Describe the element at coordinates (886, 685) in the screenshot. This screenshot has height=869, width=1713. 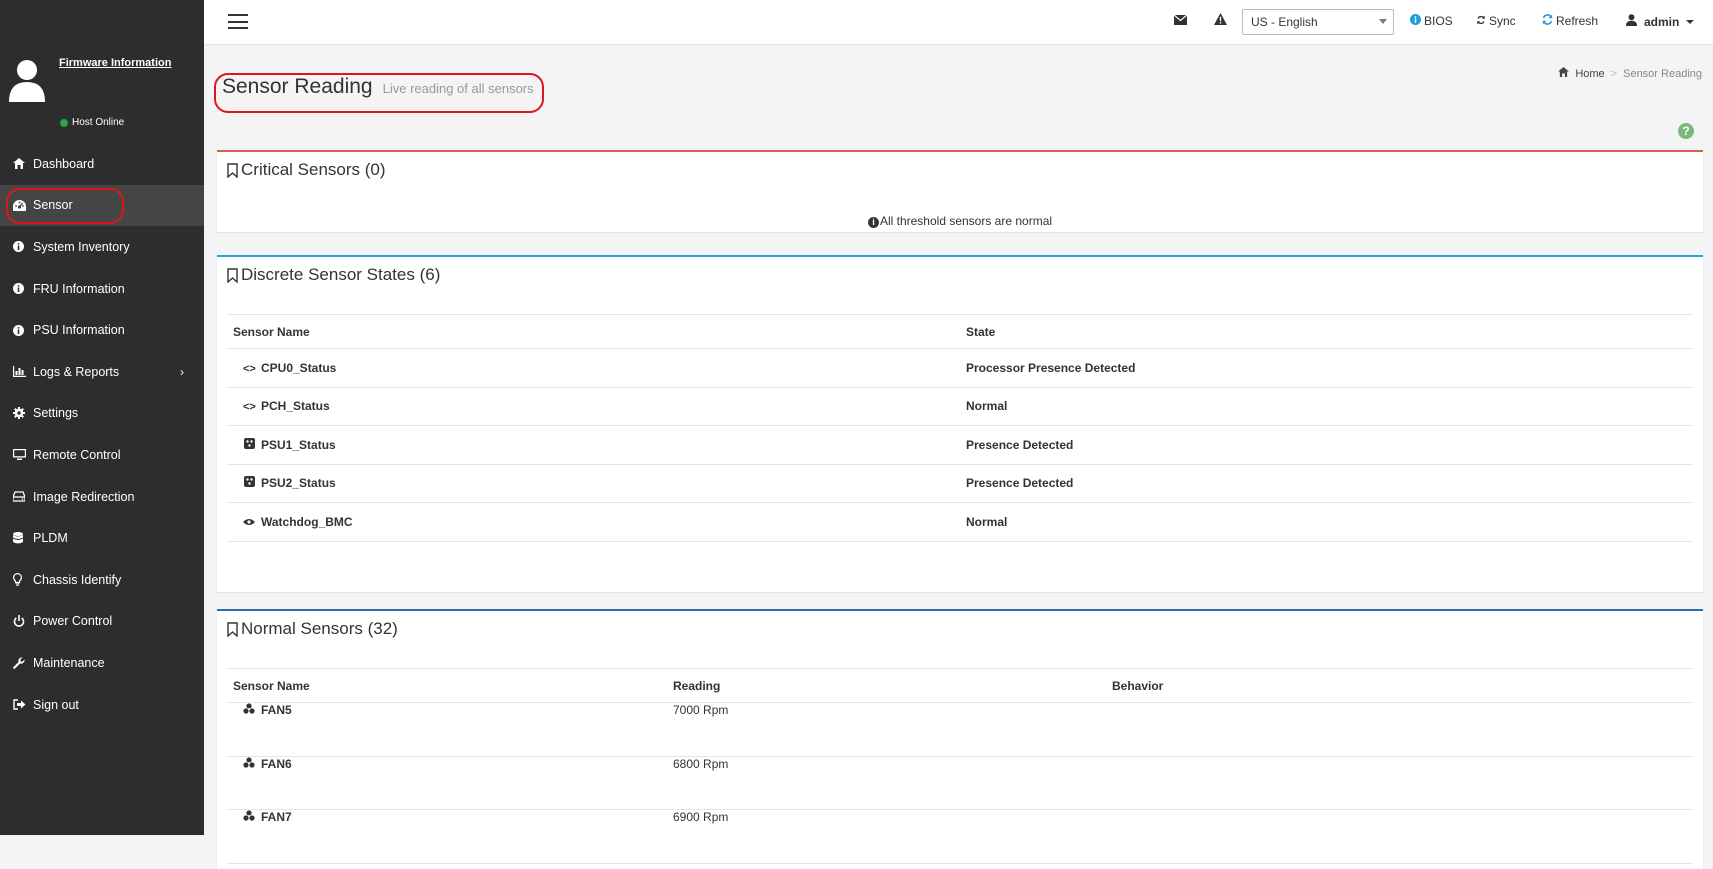
I see `column-header-reading: Reading` at that location.